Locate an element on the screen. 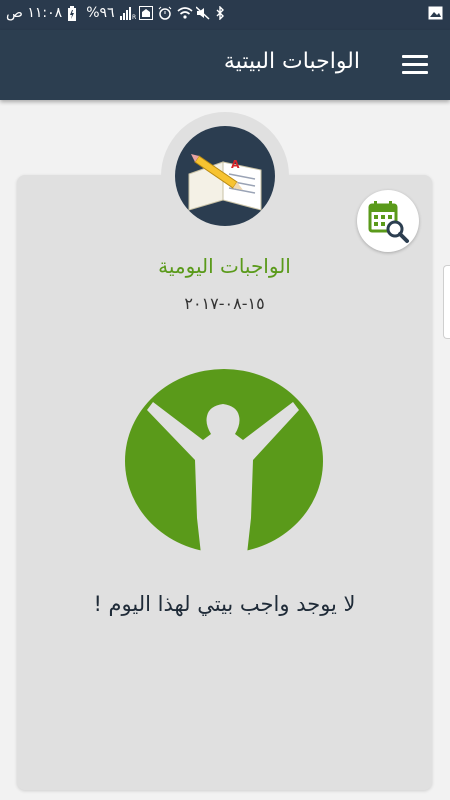 The height and width of the screenshot is (800, 450). calendar-search-button is located at coordinates (388, 221).